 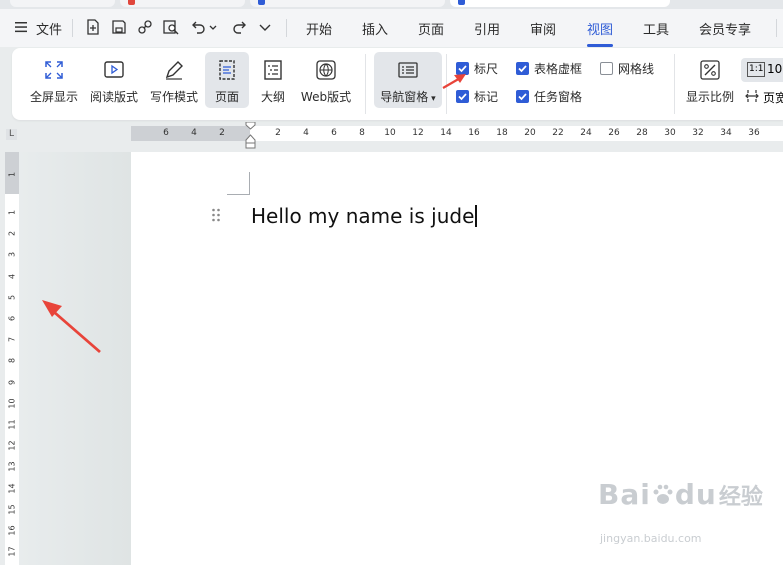 I want to click on ruler-number: 5, so click(x=12, y=297).